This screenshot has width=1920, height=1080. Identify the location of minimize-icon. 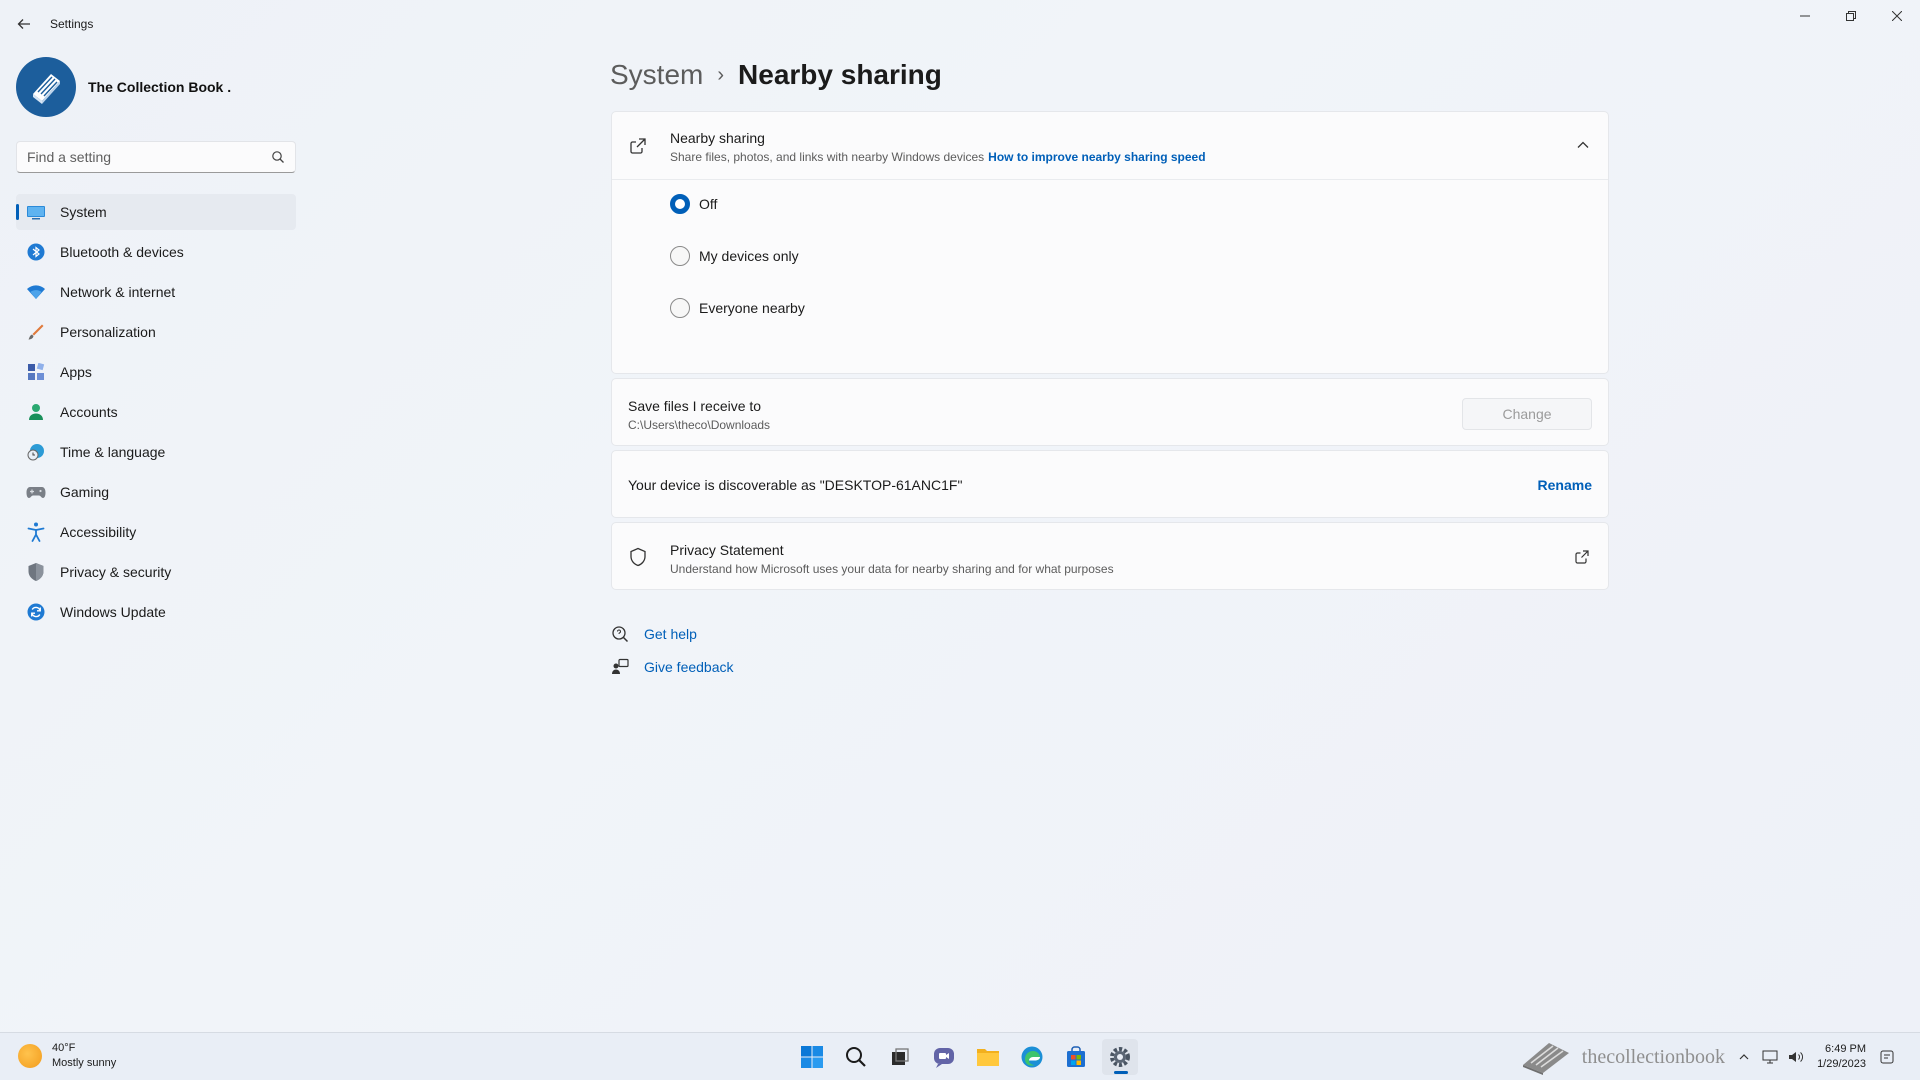
(1805, 16).